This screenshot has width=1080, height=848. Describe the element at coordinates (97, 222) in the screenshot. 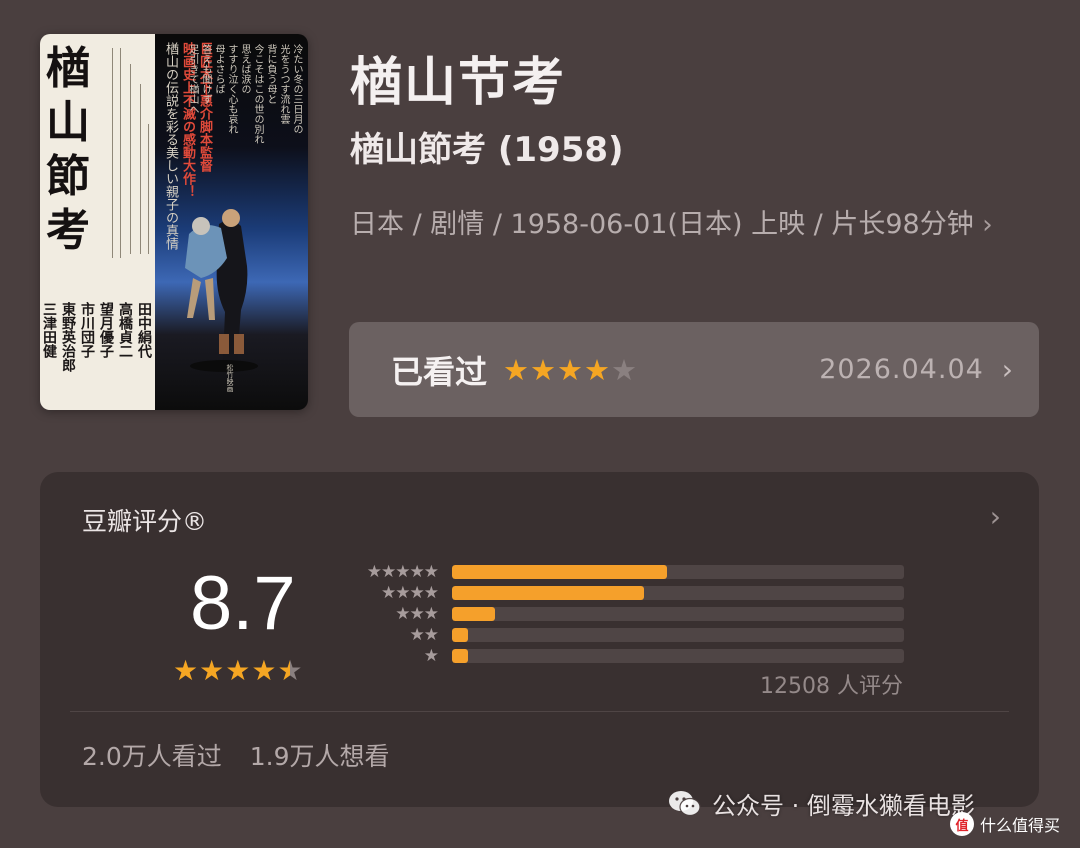

I see `poster-left-panel: 楢山節考 田中絹代高橋貞二望月優子市川団子東野英治郎三津田健宮口精二伊藤雄之助` at that location.